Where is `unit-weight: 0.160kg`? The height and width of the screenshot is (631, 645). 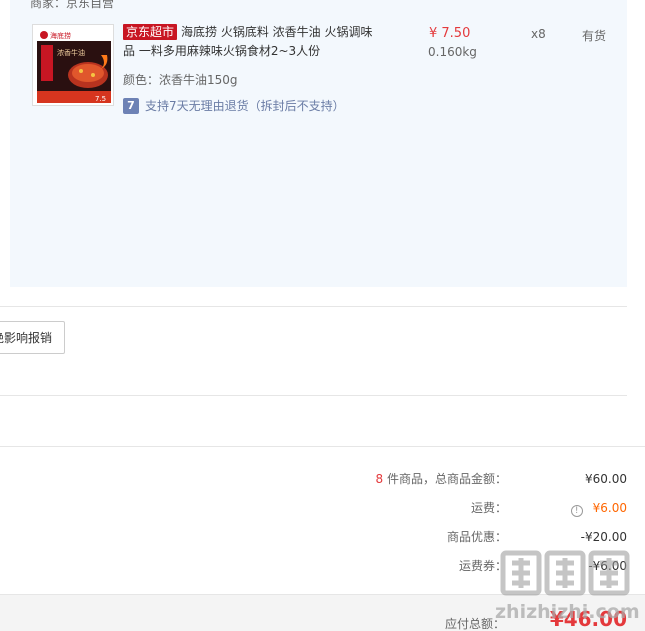
unit-weight: 0.160kg is located at coordinates (452, 52).